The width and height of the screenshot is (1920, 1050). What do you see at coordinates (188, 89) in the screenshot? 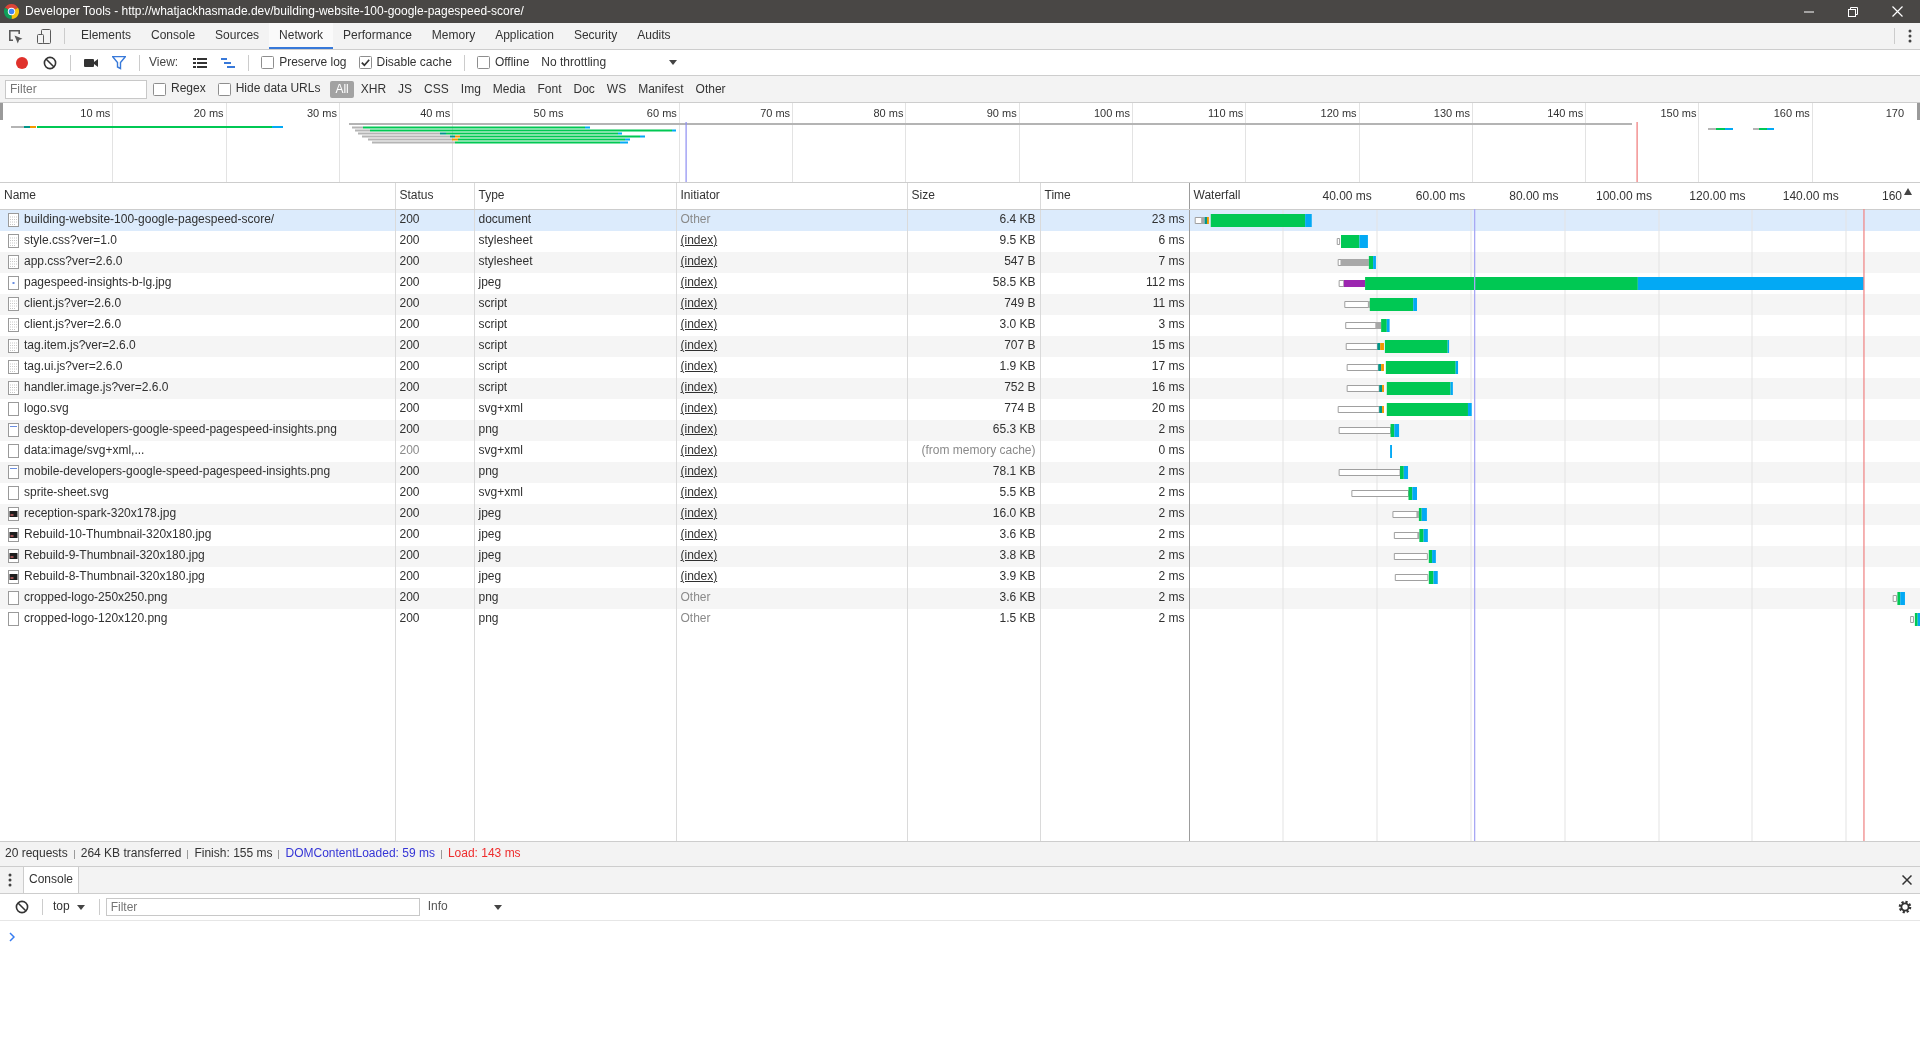
I see `checkbox-label: Regex` at bounding box center [188, 89].